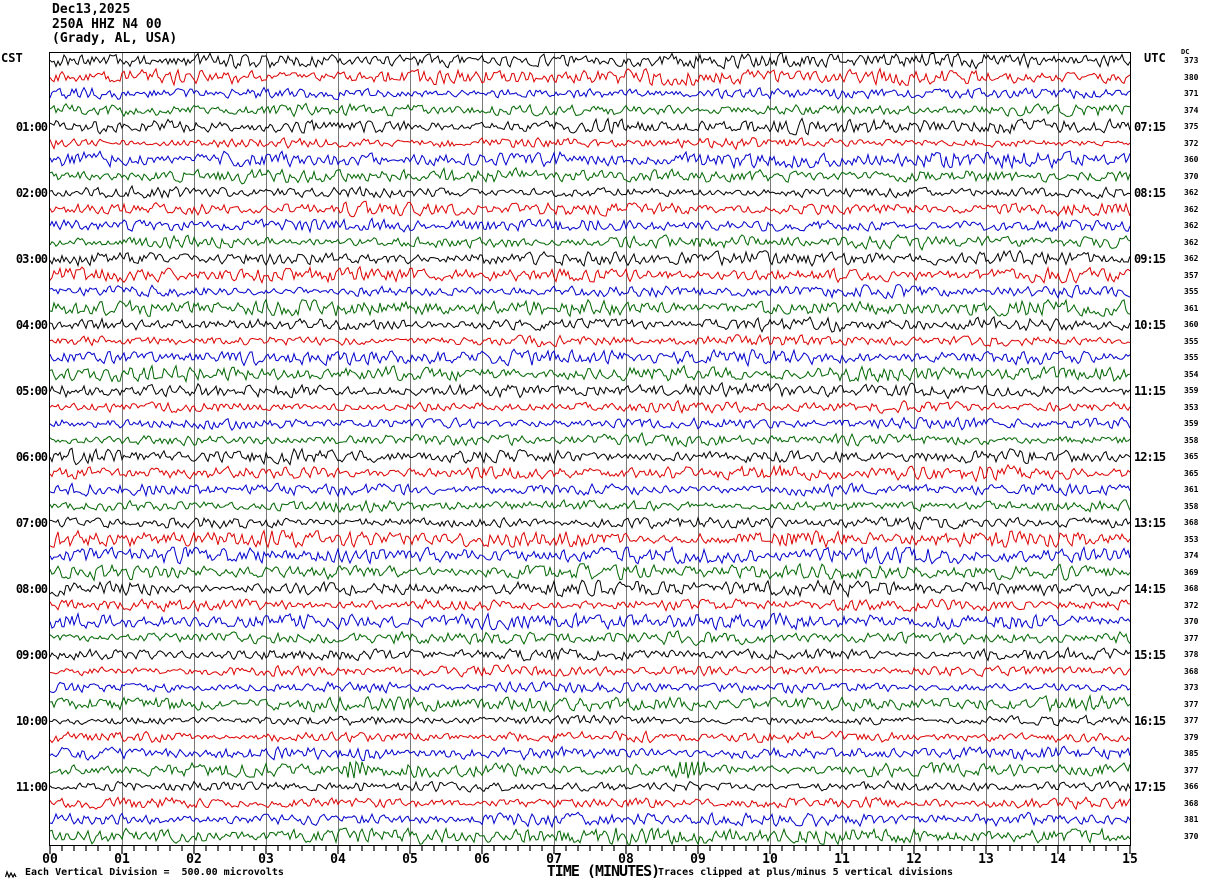 The height and width of the screenshot is (886, 1210). I want to click on cst-hour-label: 01:00, so click(31, 126).